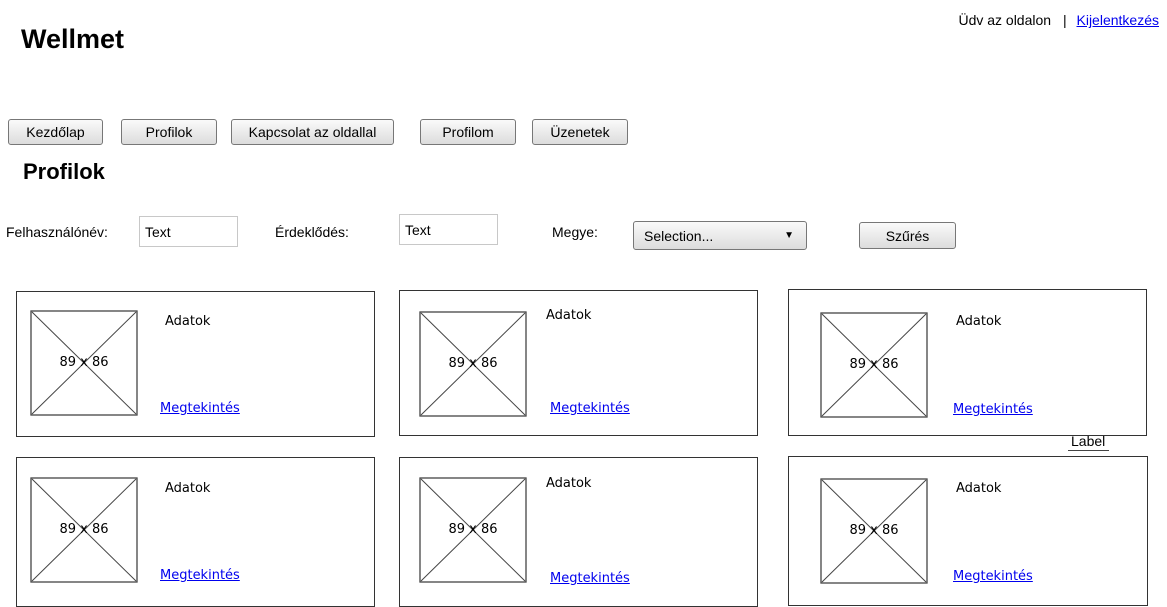  What do you see at coordinates (580, 132) in the screenshot?
I see `nav-messages-button: Üzenetek` at bounding box center [580, 132].